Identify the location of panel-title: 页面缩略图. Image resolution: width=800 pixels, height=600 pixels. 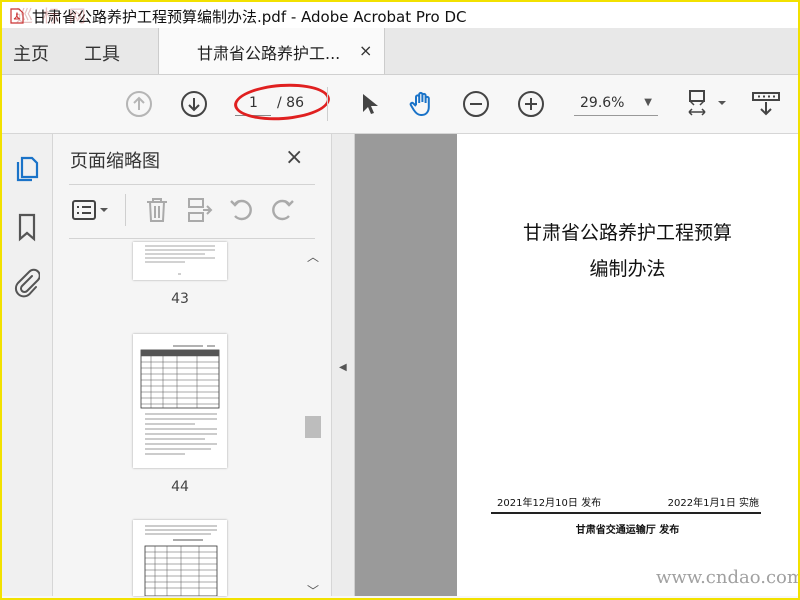
(115, 161).